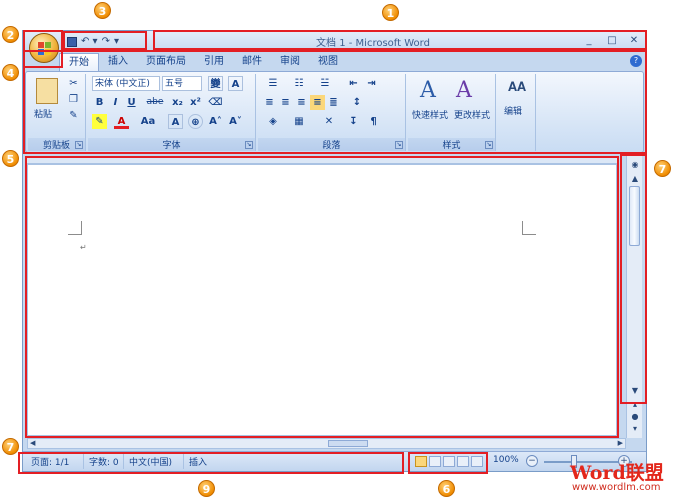  What do you see at coordinates (635, 429) in the screenshot?
I see `next-page-icon: ▾` at bounding box center [635, 429].